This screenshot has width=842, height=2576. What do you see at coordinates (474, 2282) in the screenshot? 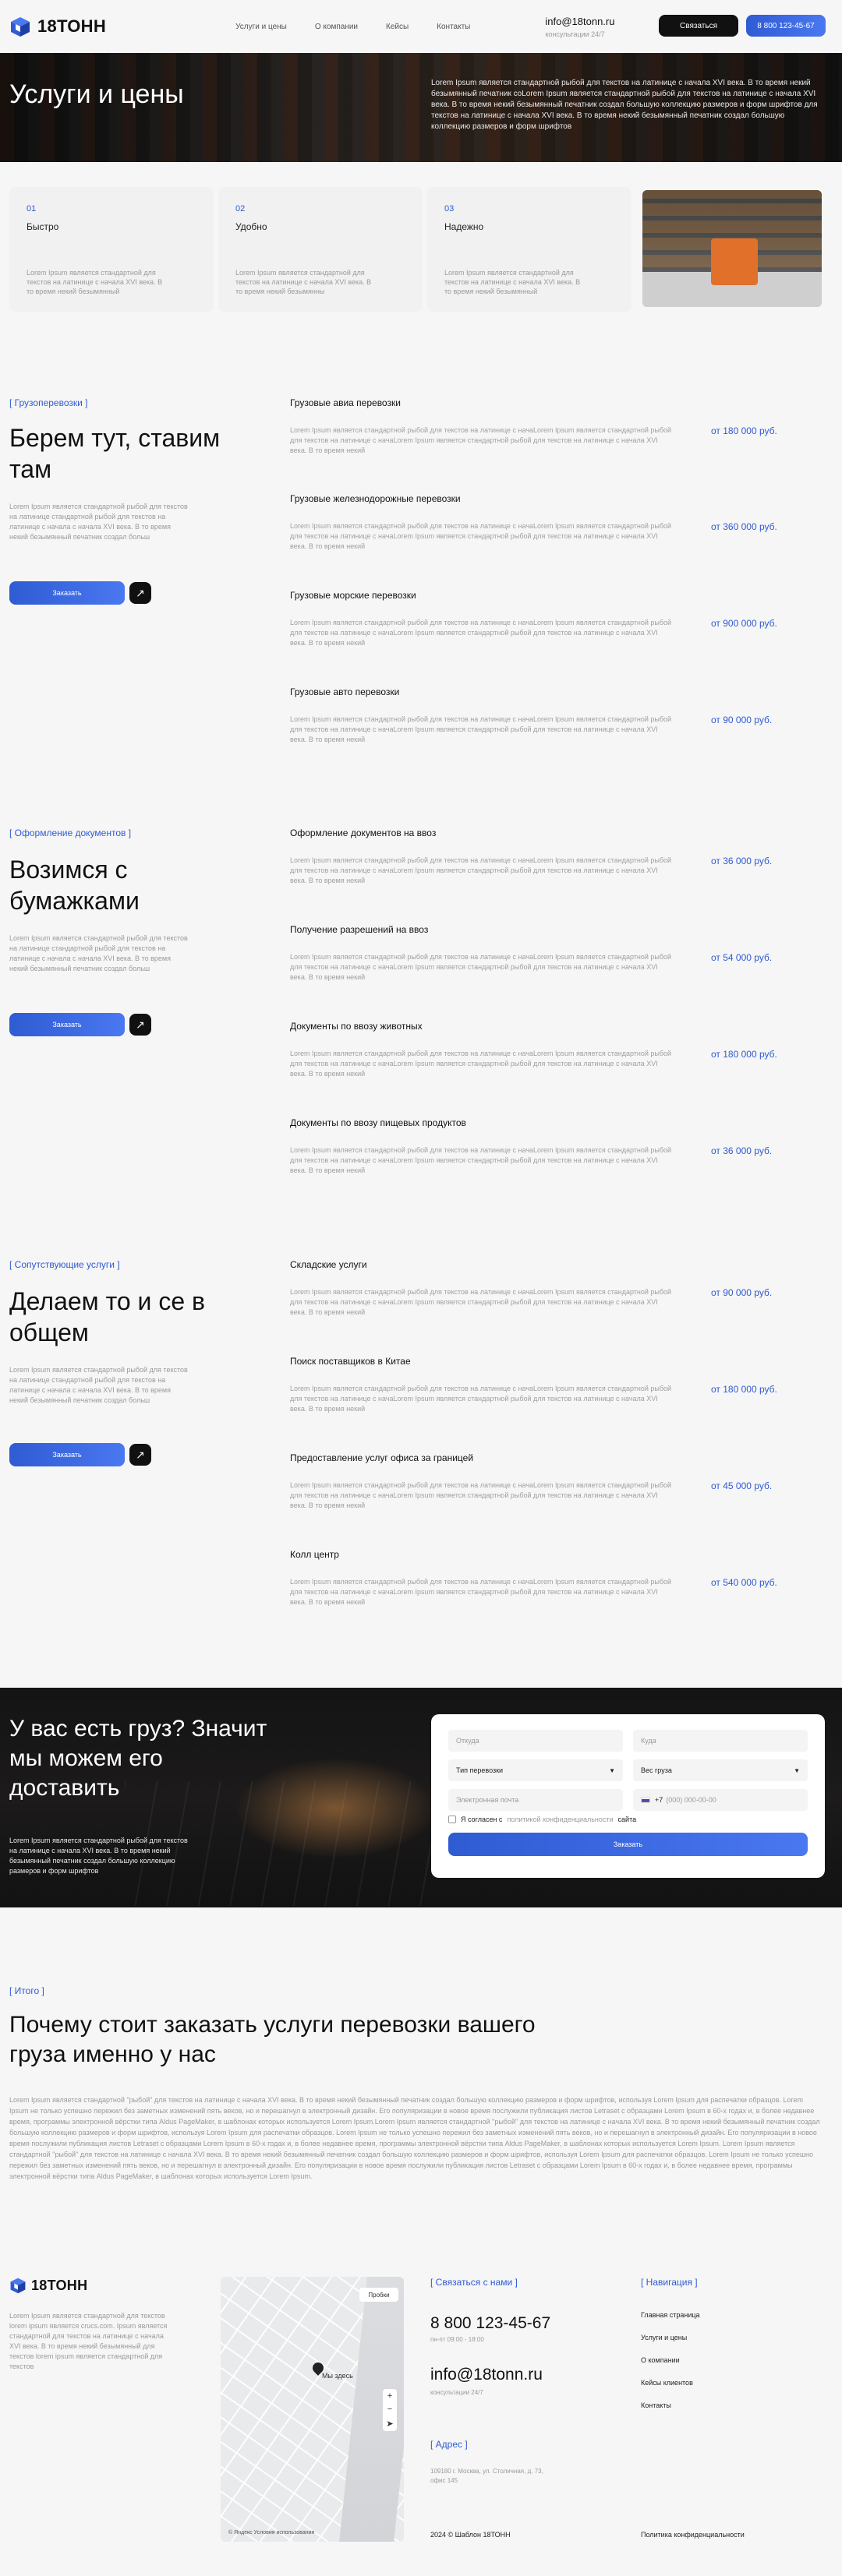
I see `contact-tag: [ Связаться с нами ]` at bounding box center [474, 2282].